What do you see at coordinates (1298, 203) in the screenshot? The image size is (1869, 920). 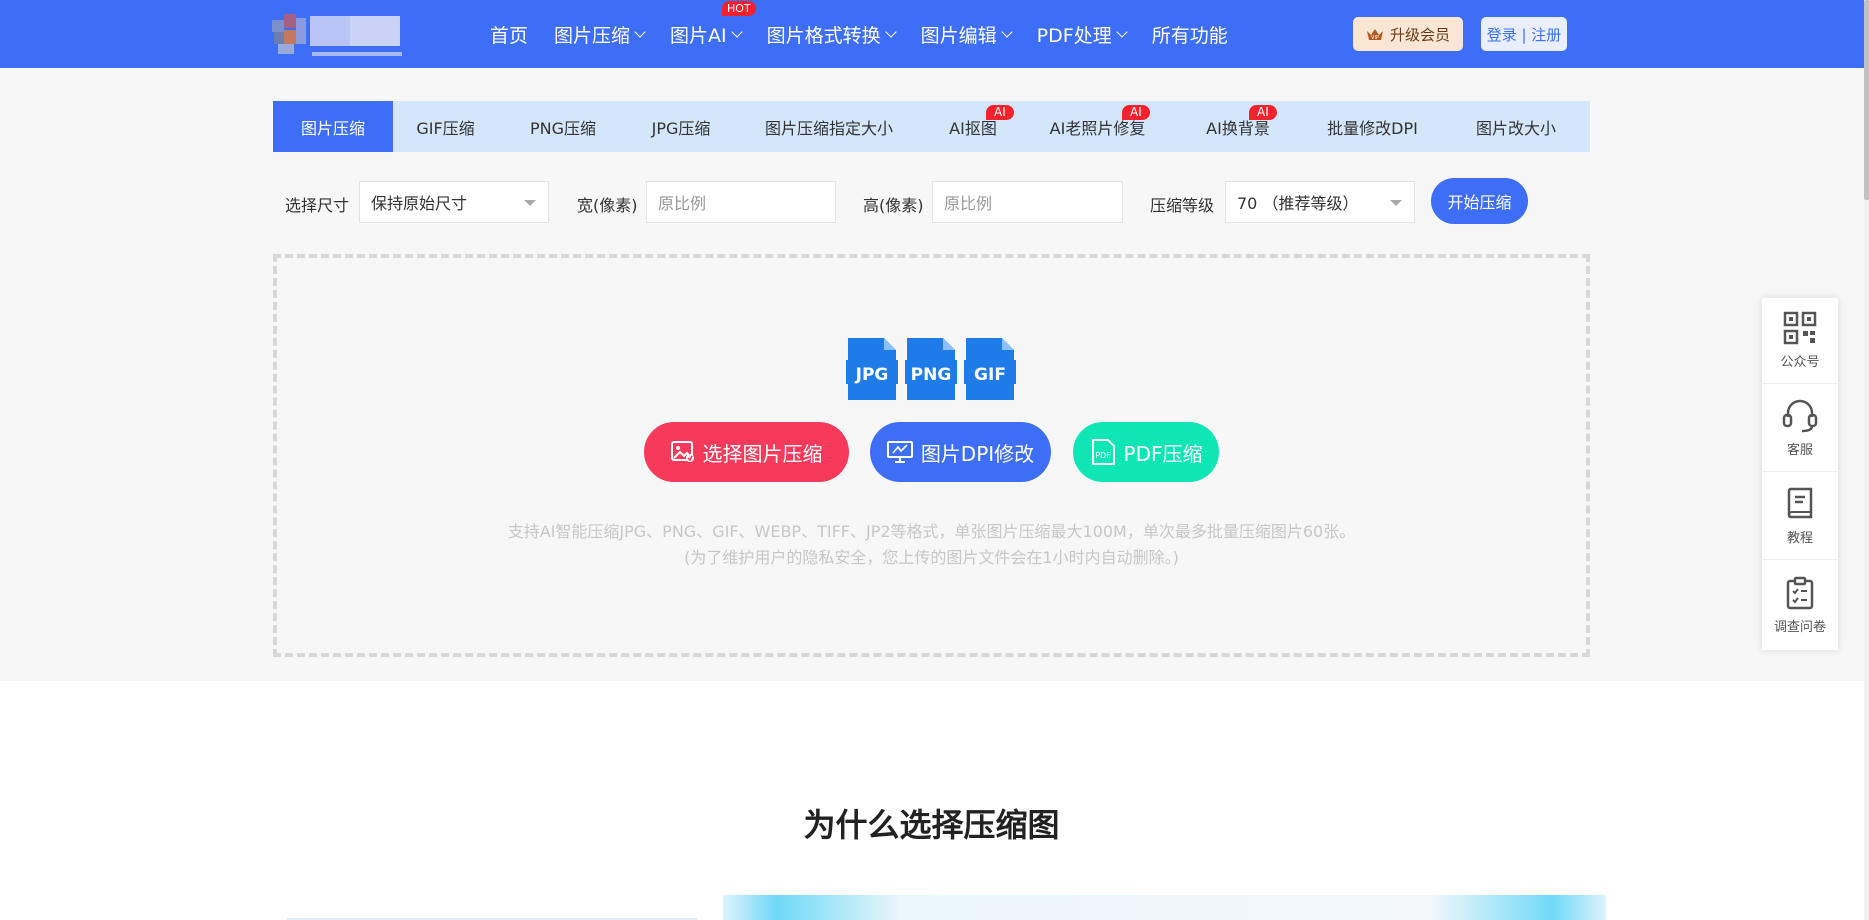 I see `compress-level-value: 70 （推荐等级）` at bounding box center [1298, 203].